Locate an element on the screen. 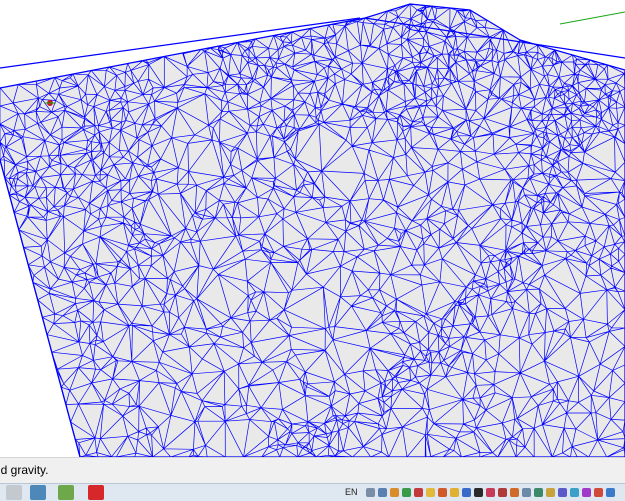 The image size is (625, 501). taskbar: EN is located at coordinates (312, 492).